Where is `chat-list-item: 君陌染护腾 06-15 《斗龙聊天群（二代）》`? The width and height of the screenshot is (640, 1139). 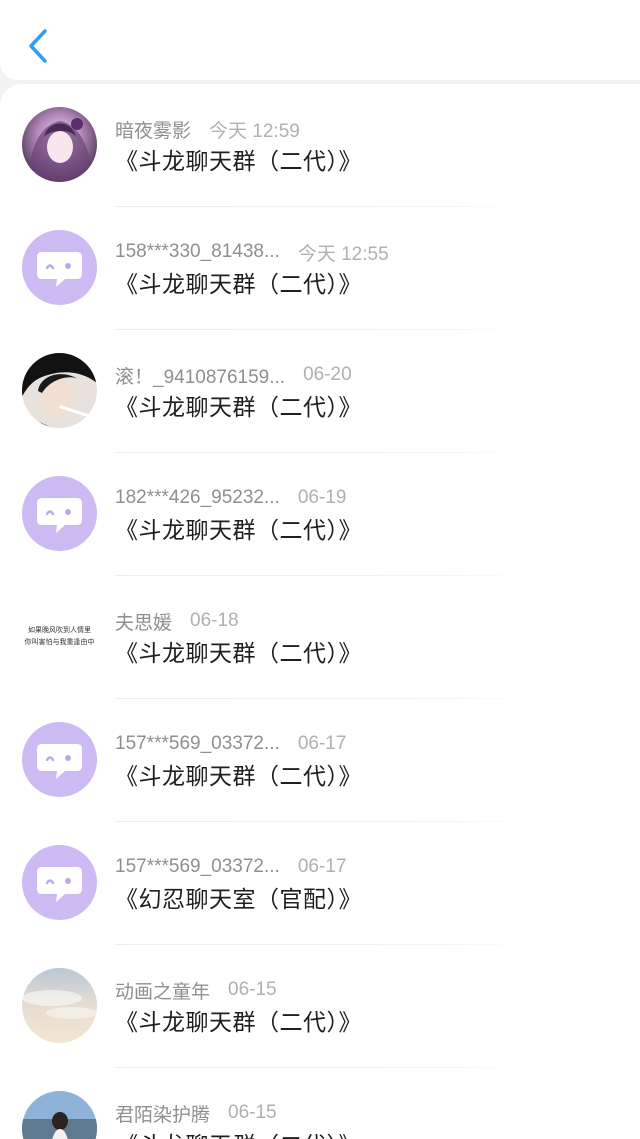 chat-list-item: 君陌染护腾 06-15 《斗龙聊天群（二代）》 is located at coordinates (320, 1103).